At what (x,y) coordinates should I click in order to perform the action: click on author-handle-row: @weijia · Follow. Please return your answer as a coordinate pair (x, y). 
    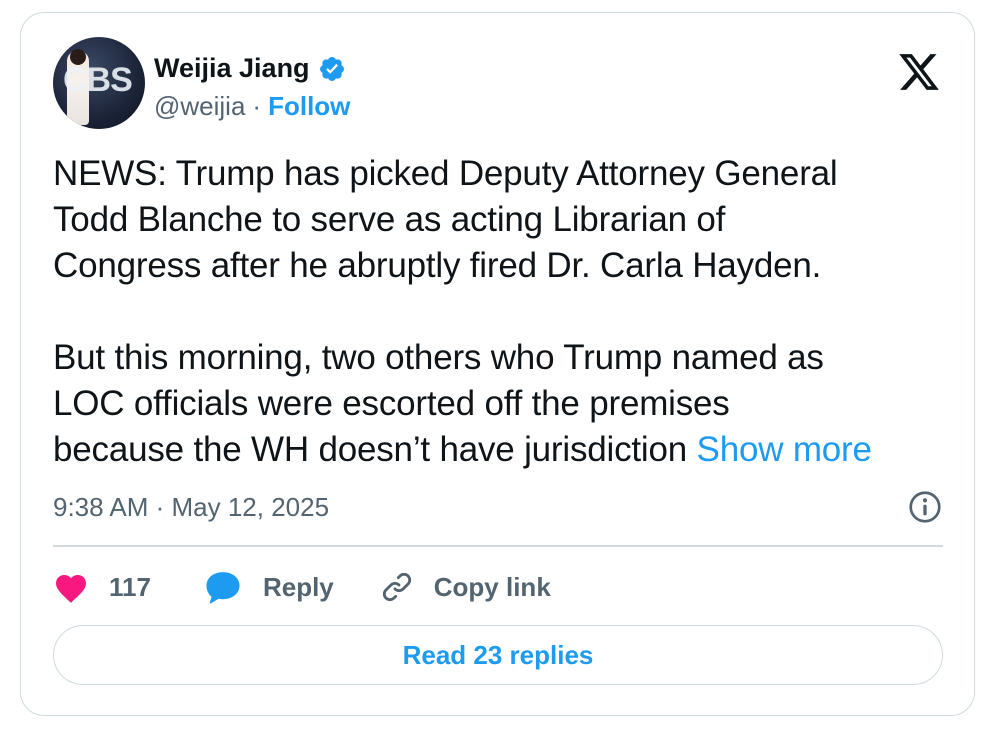
    Looking at the image, I should click on (252, 106).